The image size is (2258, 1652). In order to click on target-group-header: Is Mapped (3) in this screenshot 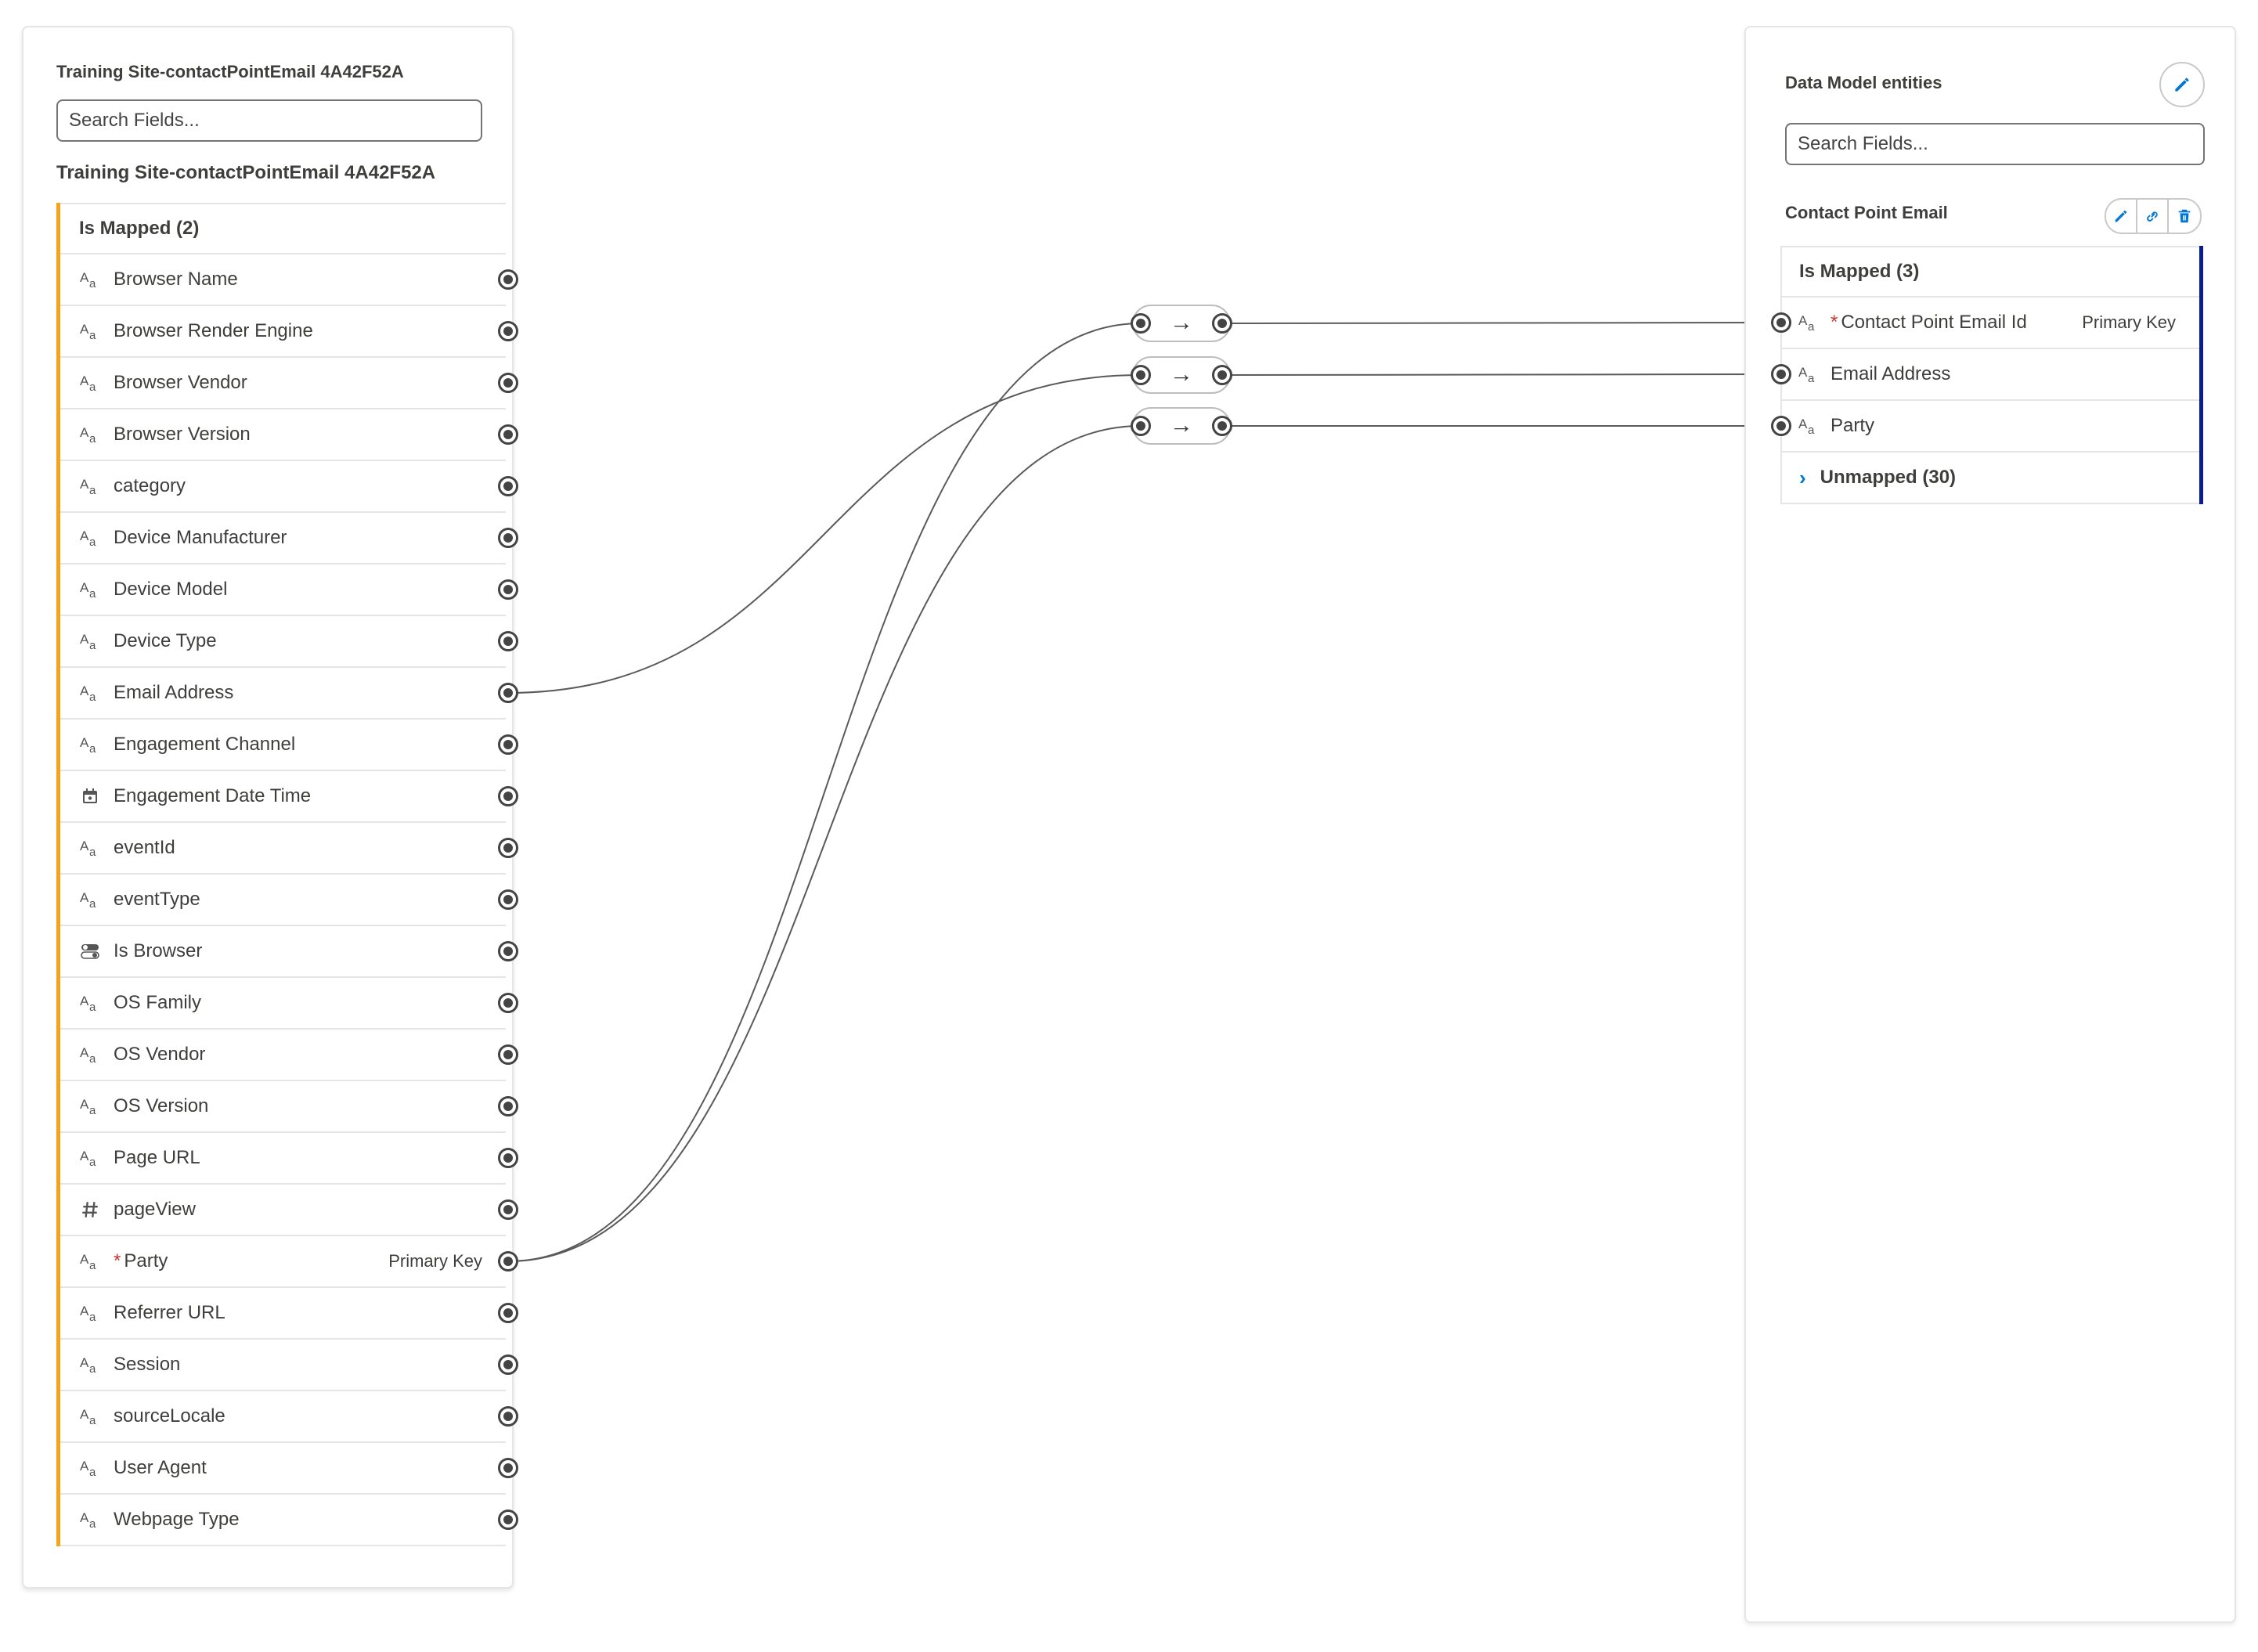, I will do `click(1989, 272)`.